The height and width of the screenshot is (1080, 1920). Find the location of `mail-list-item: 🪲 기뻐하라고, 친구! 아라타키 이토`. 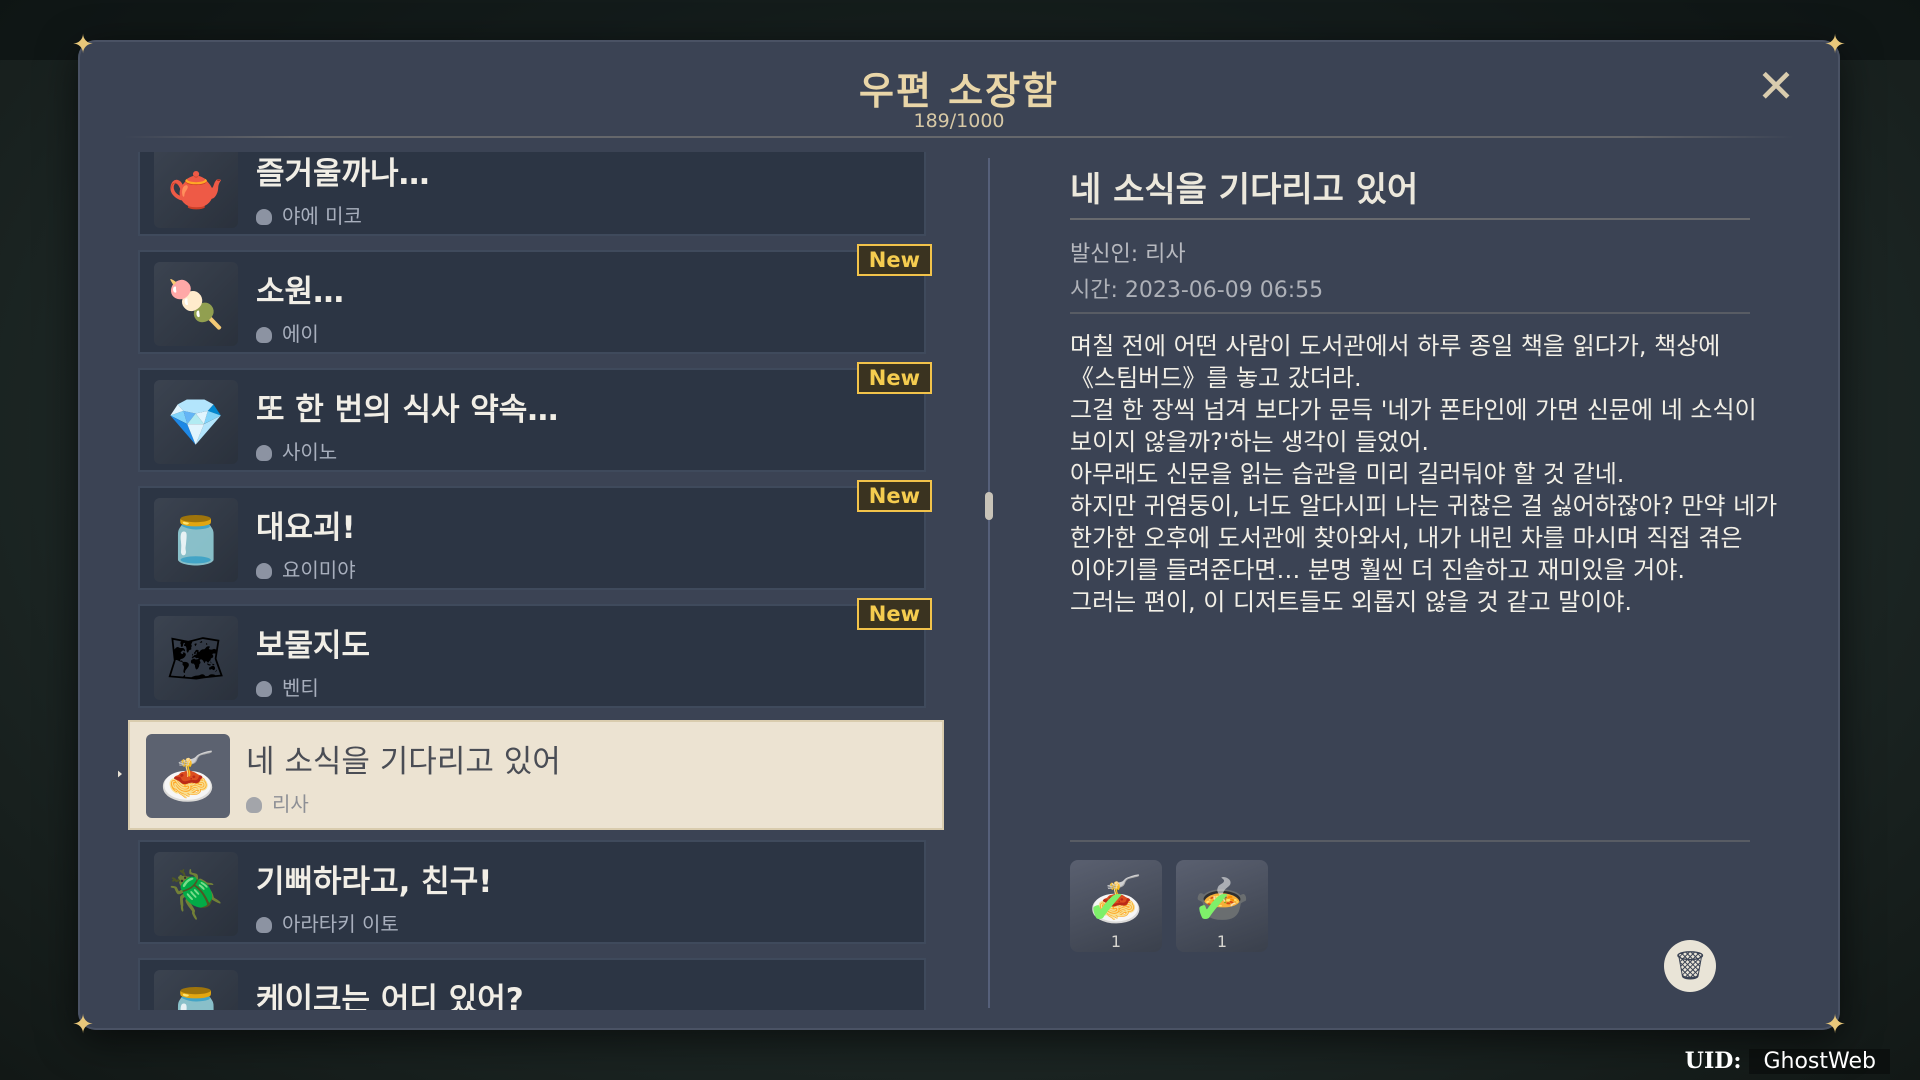

mail-list-item: 🪲 기뻐하라고, 친구! 아라타키 이토 is located at coordinates (532, 892).